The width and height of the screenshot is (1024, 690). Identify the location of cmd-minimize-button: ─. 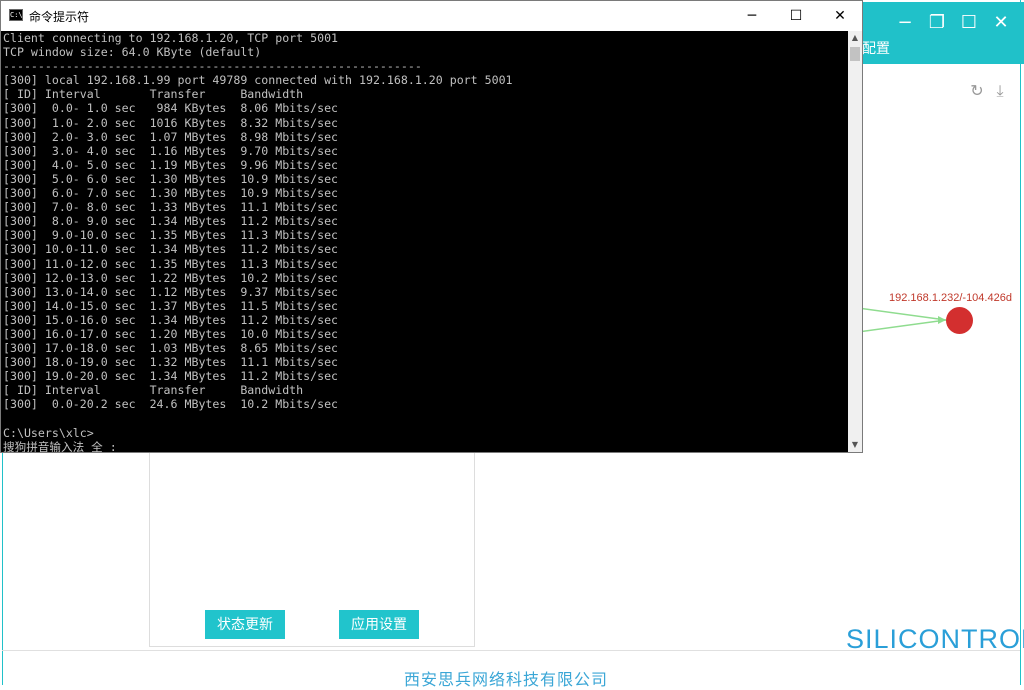
(752, 16).